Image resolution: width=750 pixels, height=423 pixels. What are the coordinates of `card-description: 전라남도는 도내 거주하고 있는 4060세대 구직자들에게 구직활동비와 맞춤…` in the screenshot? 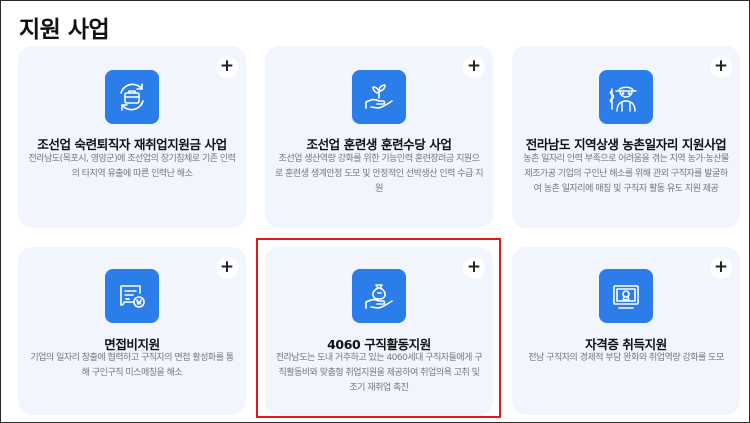 It's located at (379, 373).